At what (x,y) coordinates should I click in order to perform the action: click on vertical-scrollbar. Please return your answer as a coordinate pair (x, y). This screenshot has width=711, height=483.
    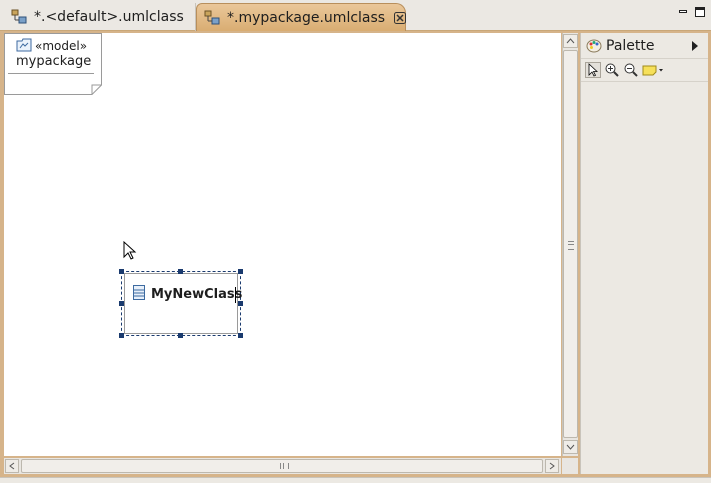
    Looking at the image, I should click on (570, 244).